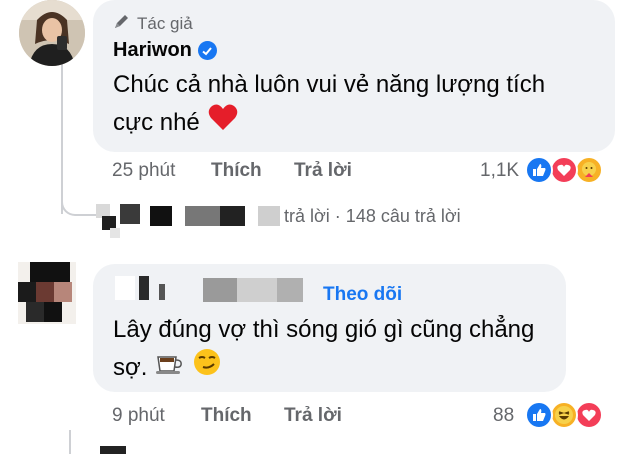  Describe the element at coordinates (207, 50) in the screenshot. I see `verified-icon` at that location.